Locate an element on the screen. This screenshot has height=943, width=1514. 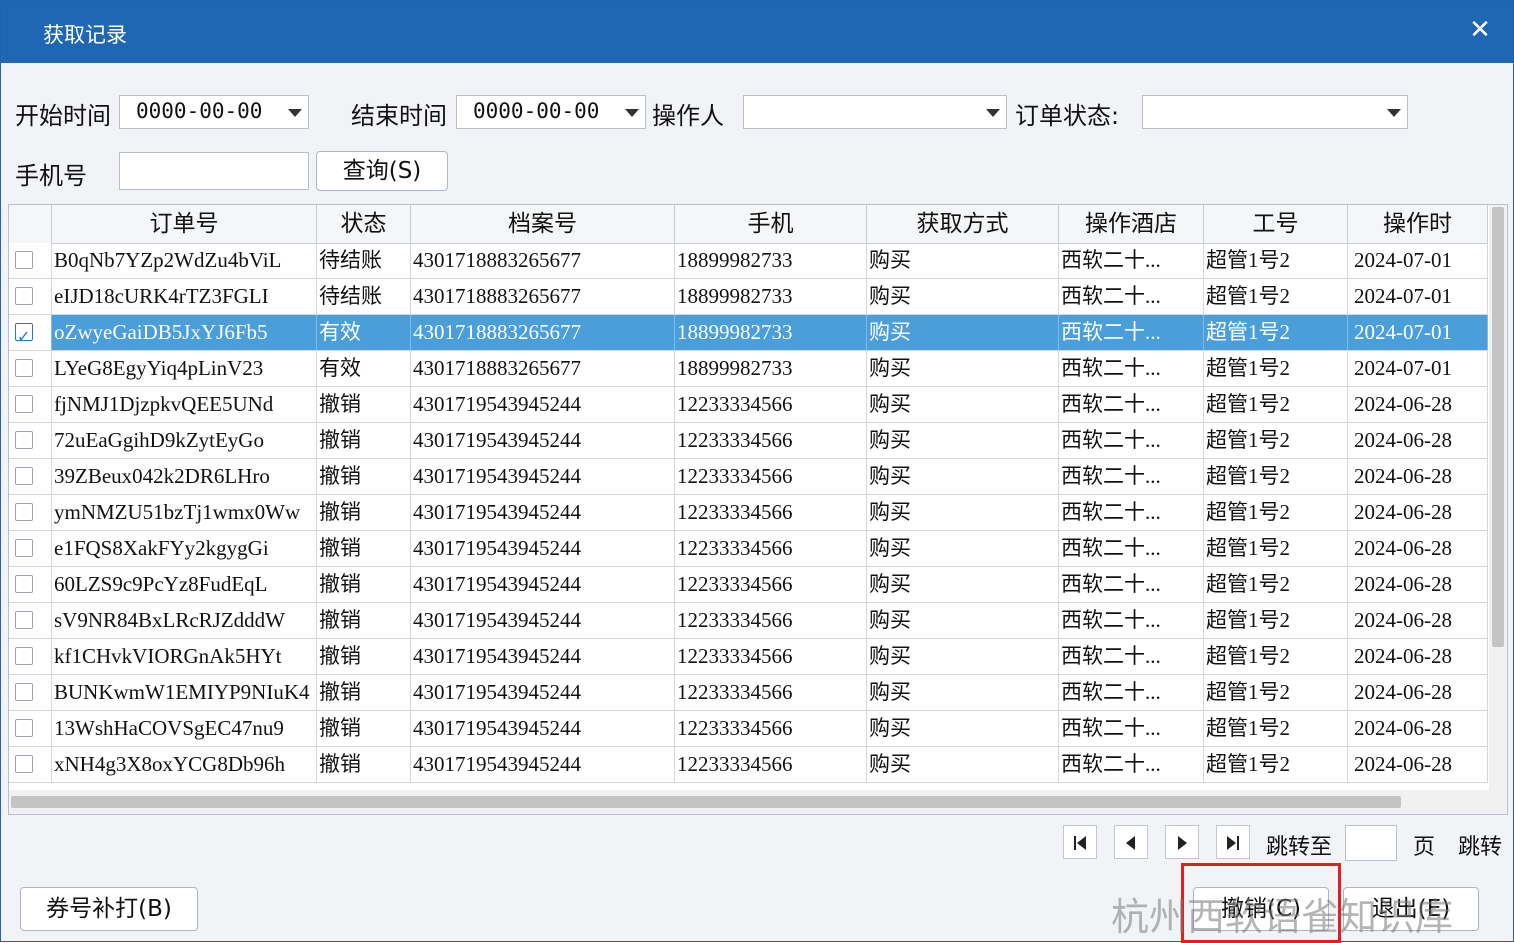
last-page-button is located at coordinates (1233, 842).